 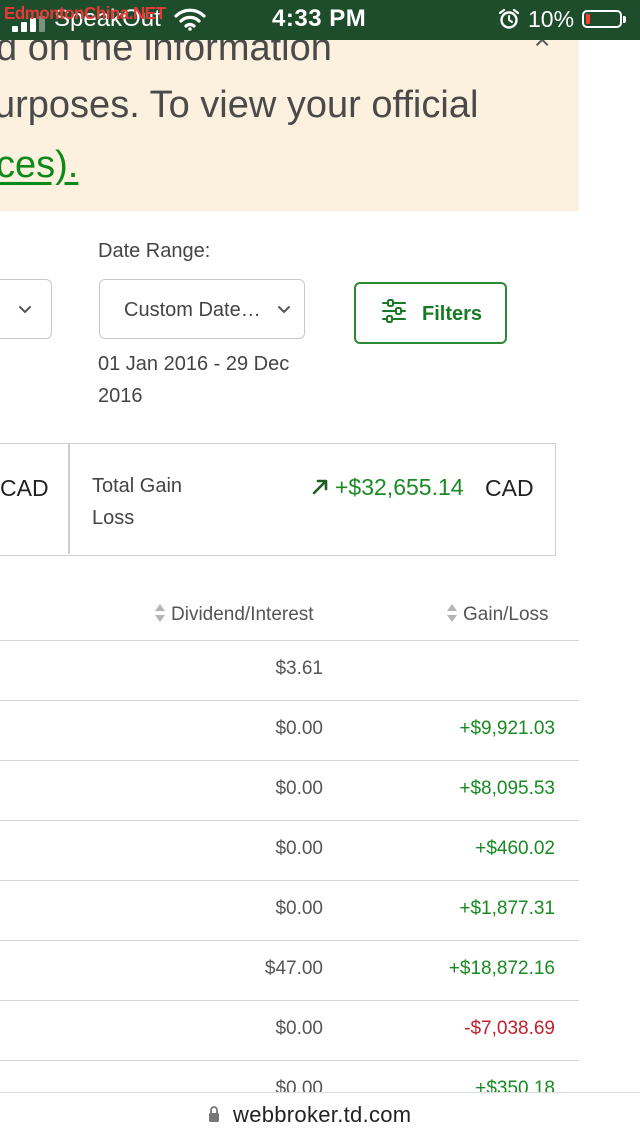 What do you see at coordinates (509, 18) in the screenshot?
I see `alarm-icon` at bounding box center [509, 18].